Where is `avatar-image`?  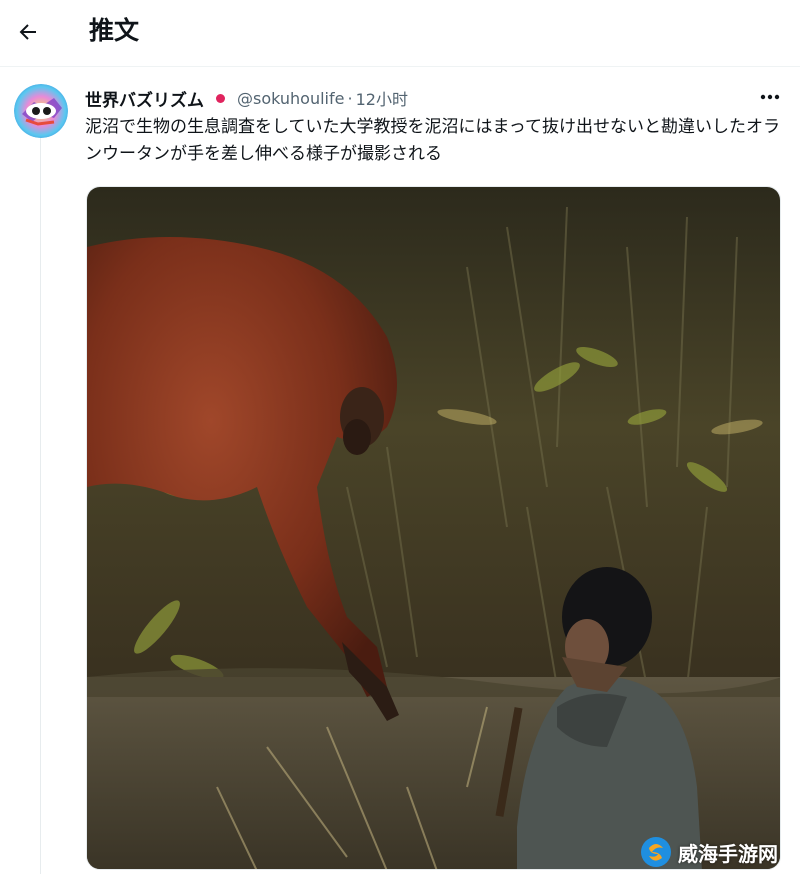 avatar-image is located at coordinates (41, 111).